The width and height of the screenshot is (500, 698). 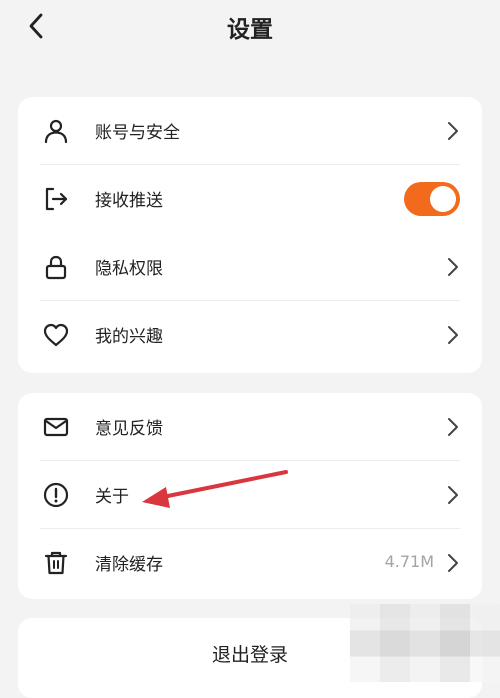 I want to click on header-bar: 设置, so click(x=250, y=28).